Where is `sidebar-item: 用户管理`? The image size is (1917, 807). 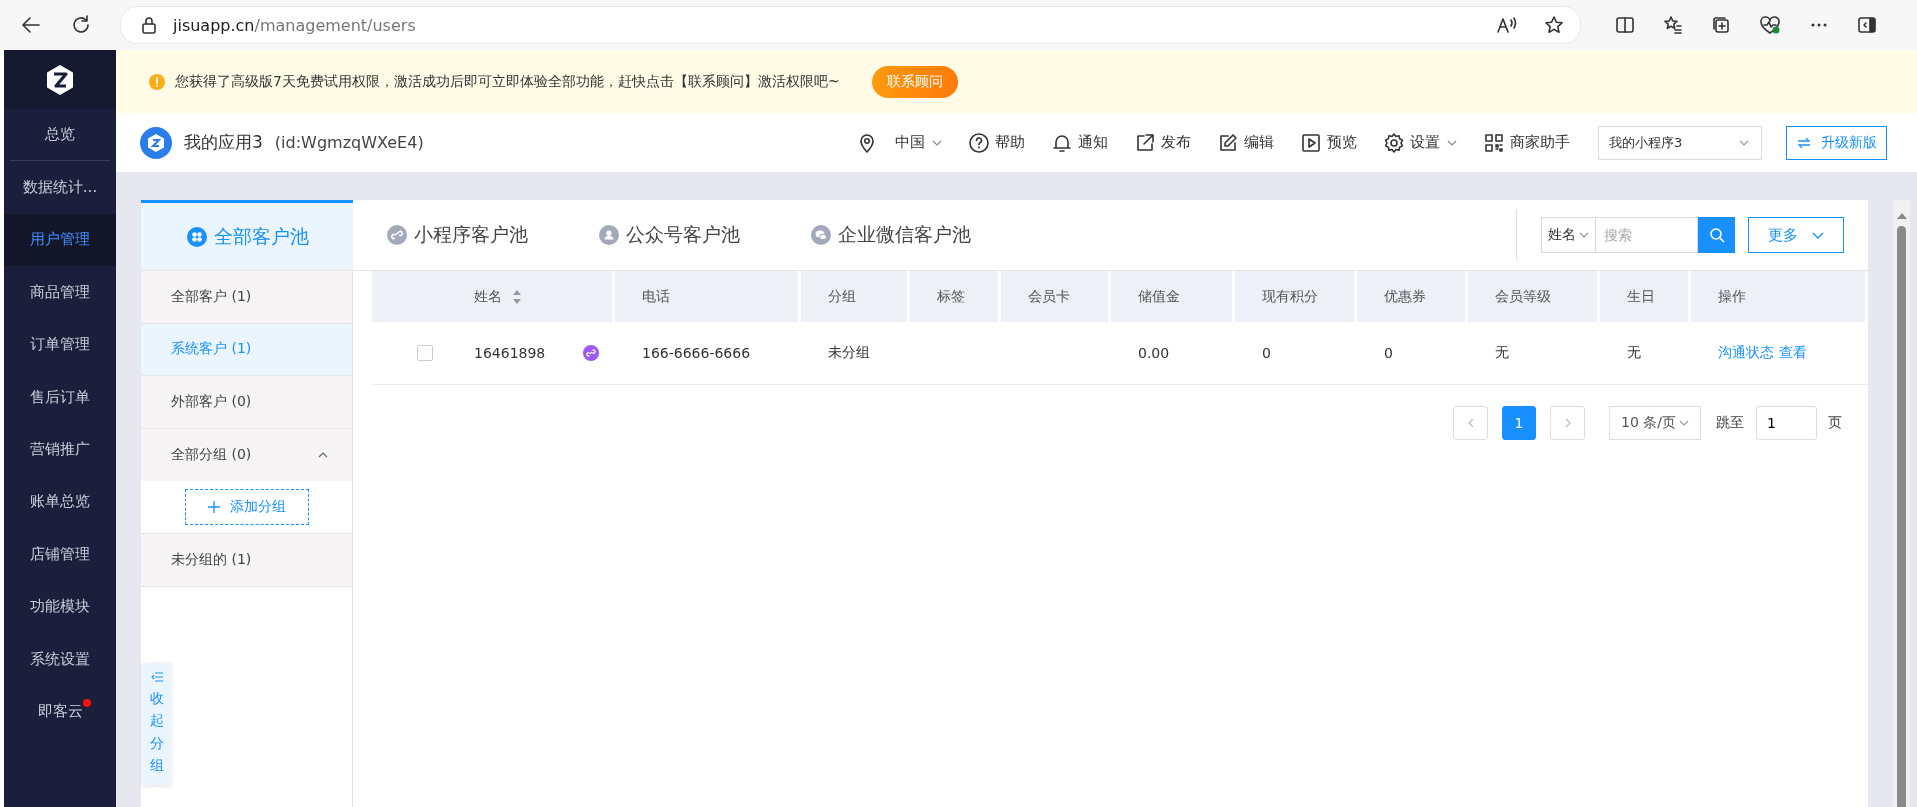 sidebar-item: 用户管理 is located at coordinates (60, 240).